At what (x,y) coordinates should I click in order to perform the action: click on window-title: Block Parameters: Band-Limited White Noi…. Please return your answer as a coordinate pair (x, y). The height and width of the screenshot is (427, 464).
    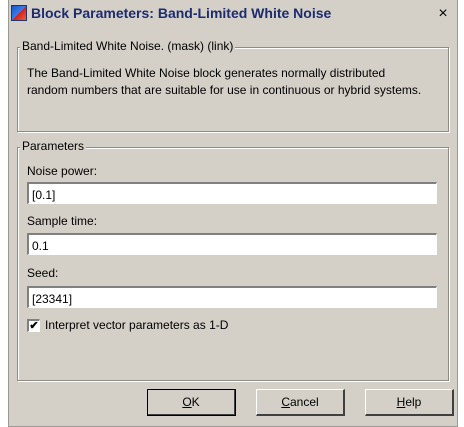
    Looking at the image, I should click on (181, 13).